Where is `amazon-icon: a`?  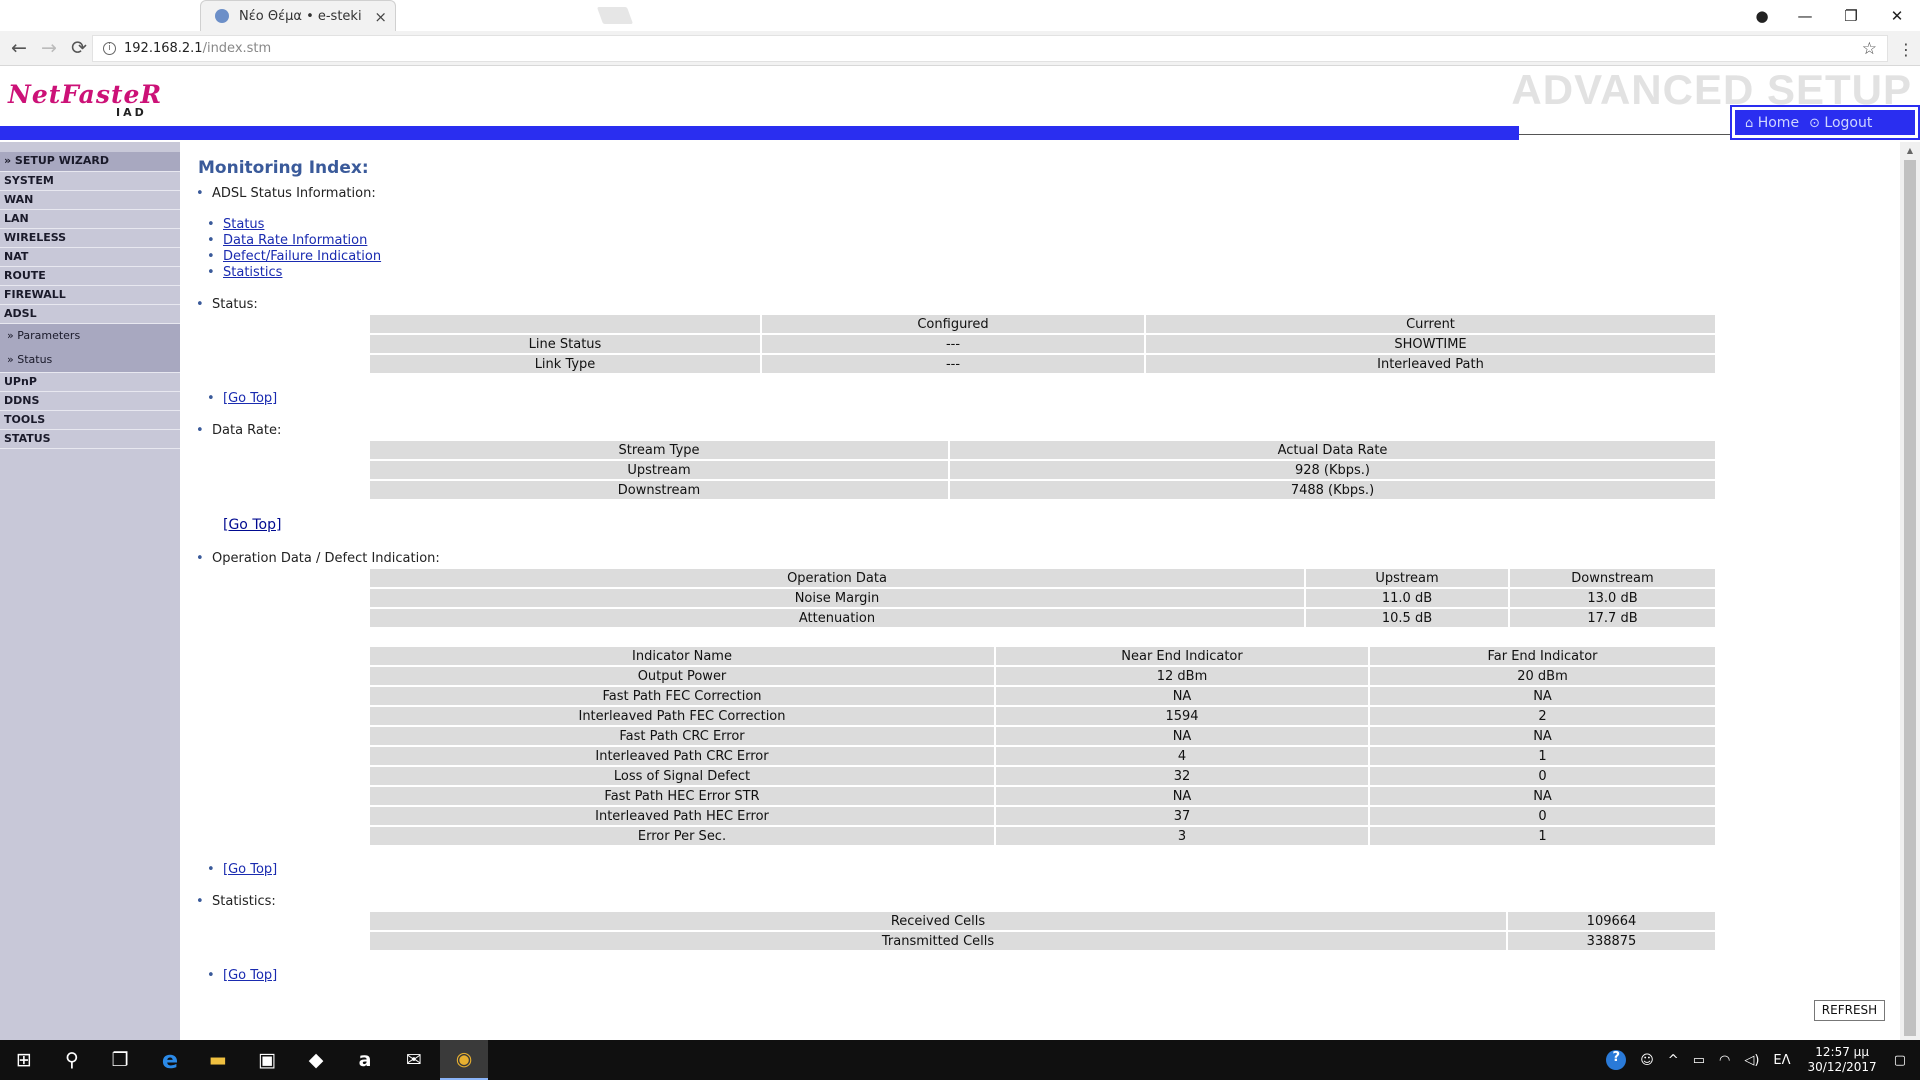
amazon-icon: a is located at coordinates (365, 1060).